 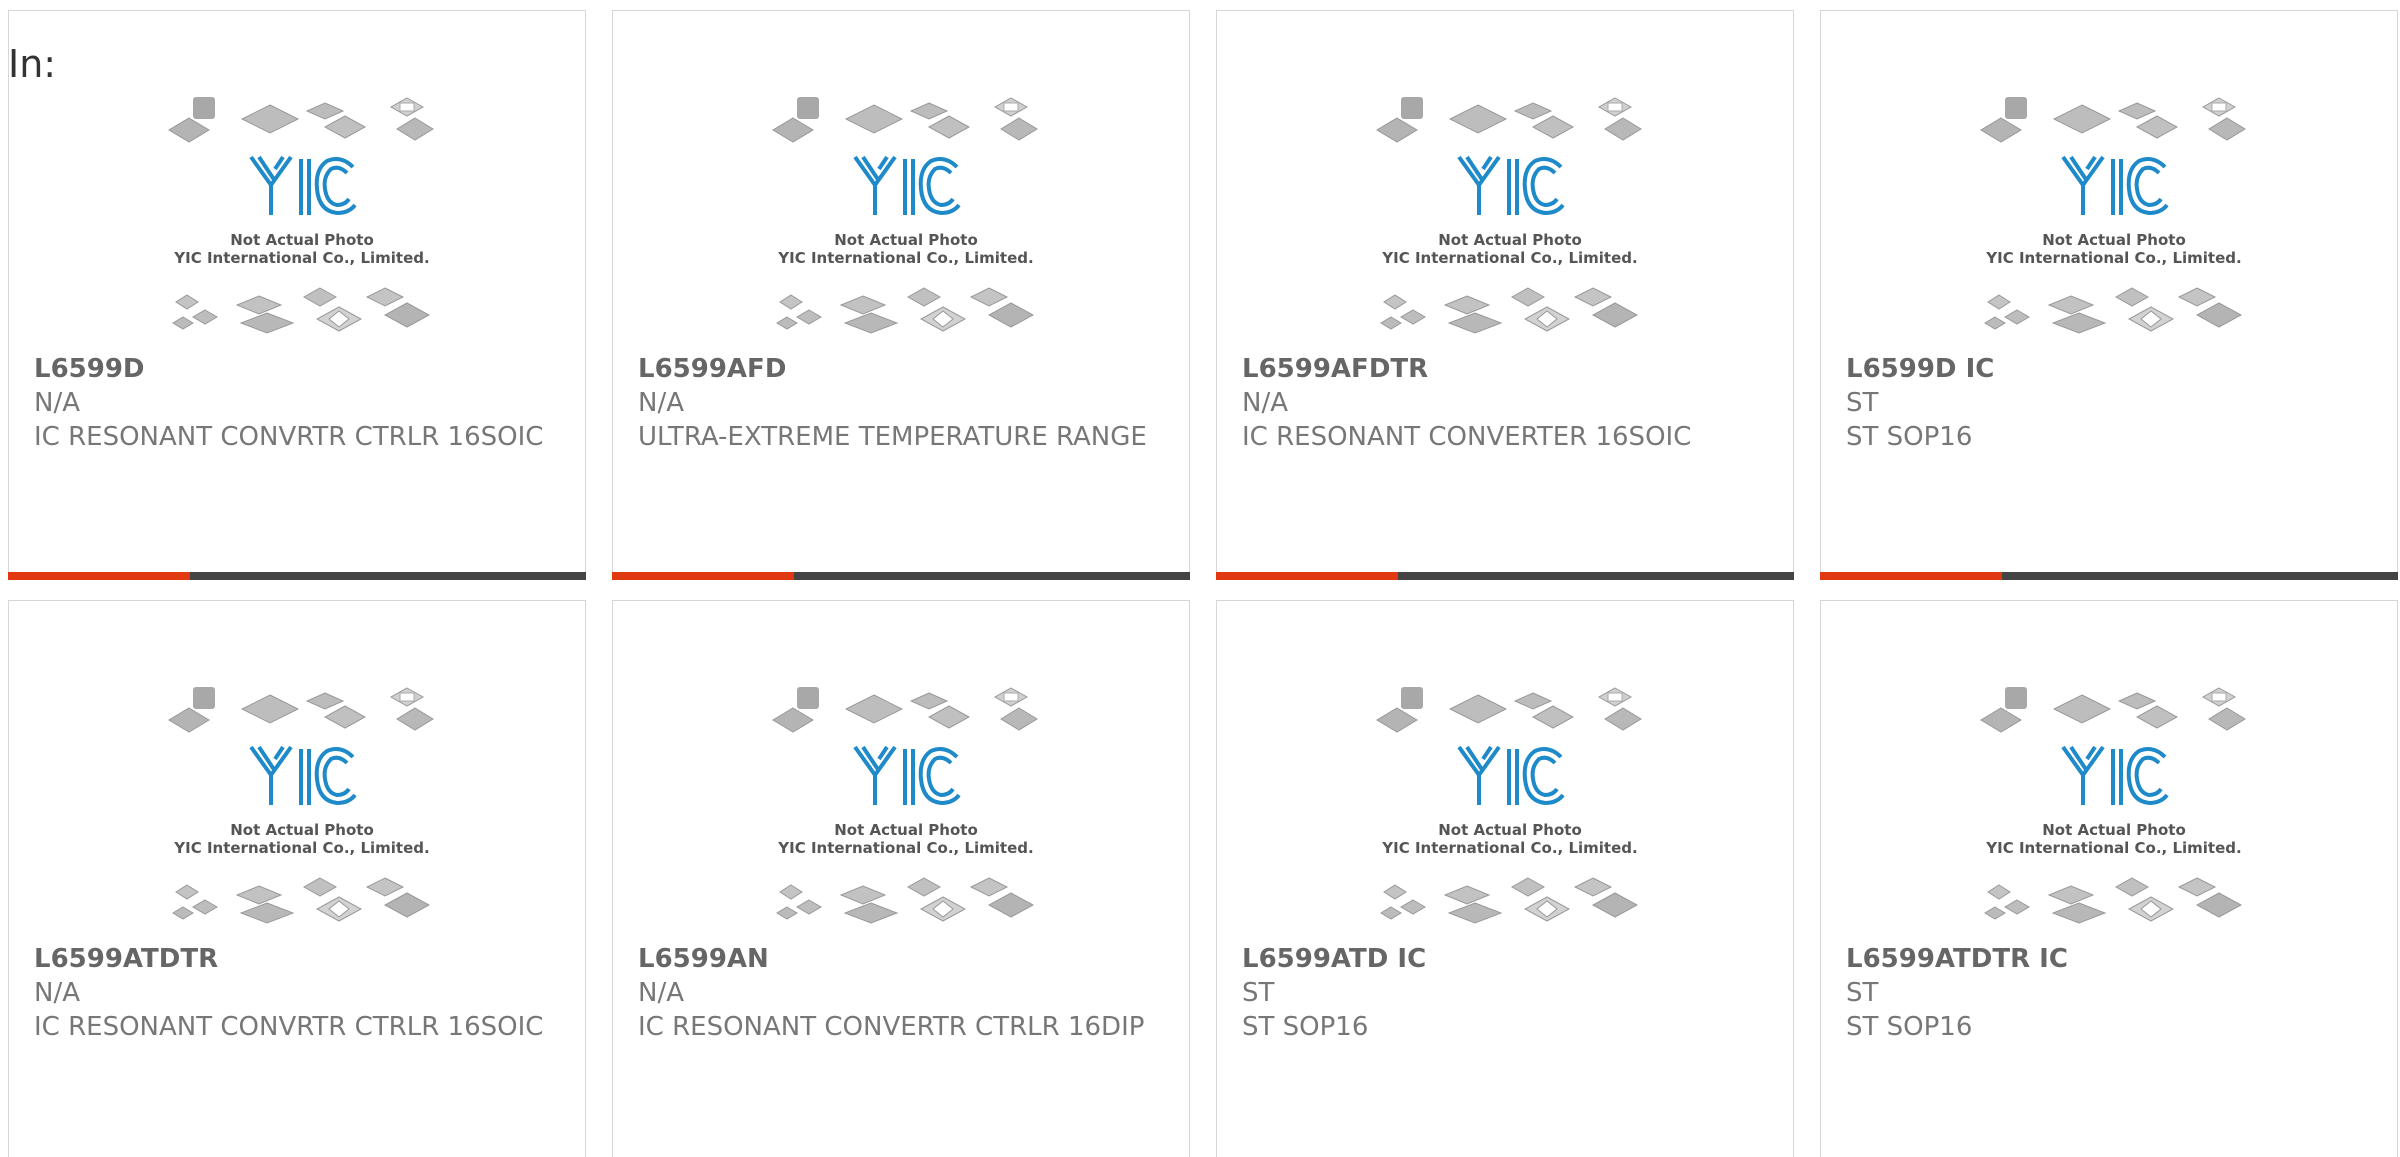 What do you see at coordinates (903, 959) in the screenshot?
I see `product-part-number: L6599AN` at bounding box center [903, 959].